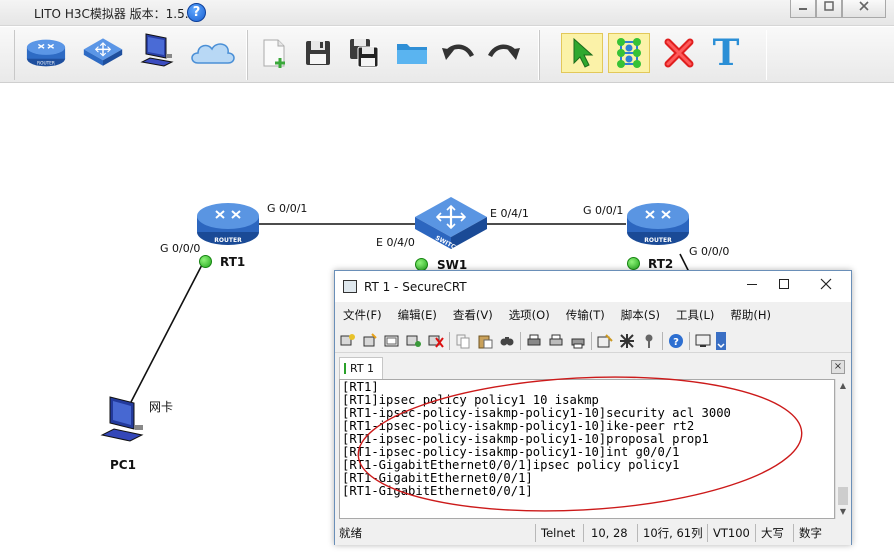 The image size is (894, 560). What do you see at coordinates (362, 315) in the screenshot?
I see `menu-file: 文件(F)` at bounding box center [362, 315].